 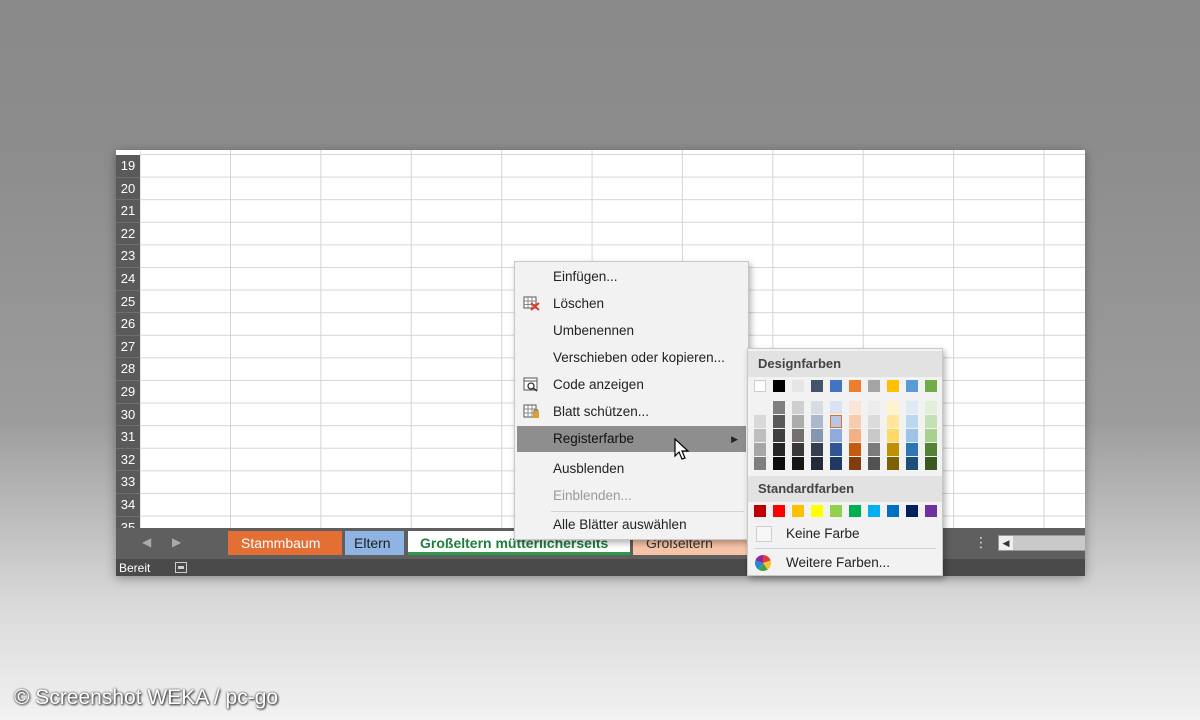 I want to click on menu-item-loeschen: Löschen, so click(x=631, y=304).